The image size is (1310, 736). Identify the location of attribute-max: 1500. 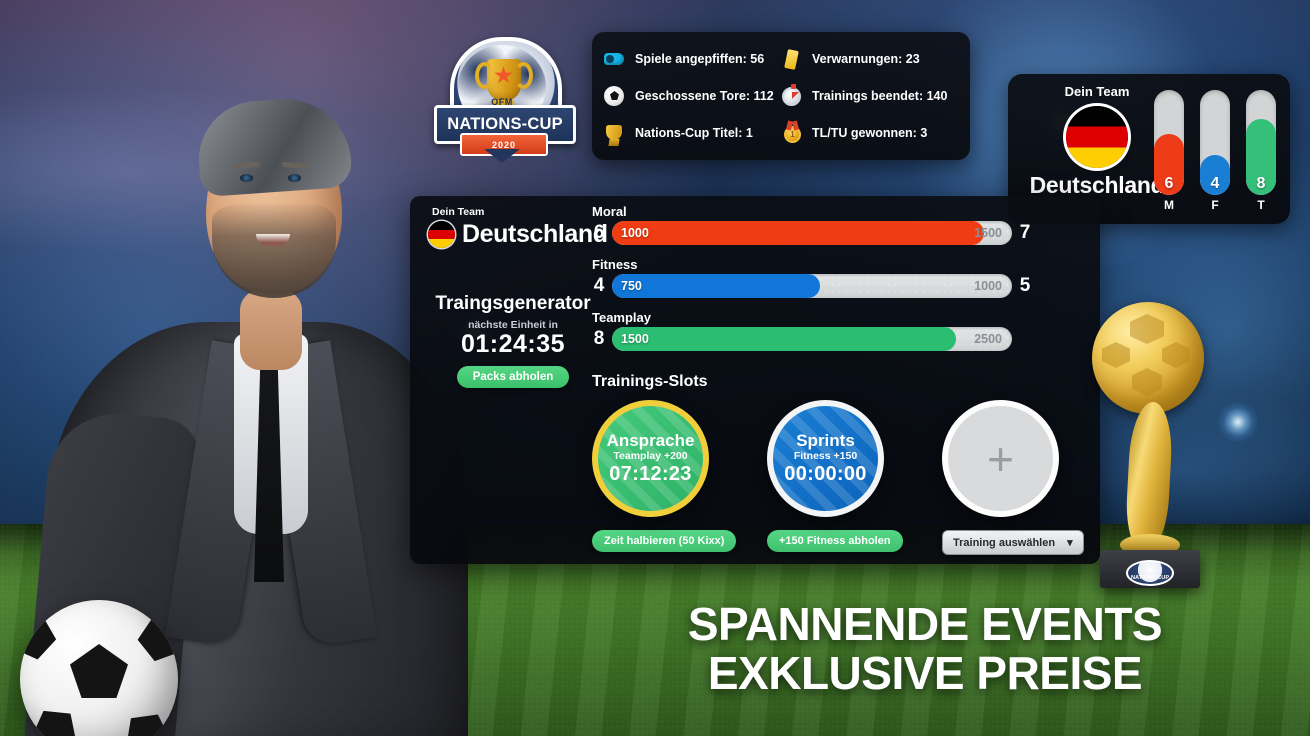
(988, 233).